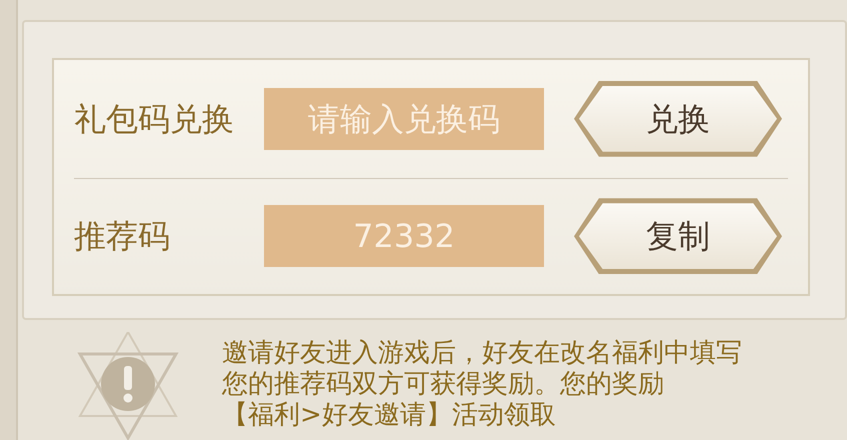  Describe the element at coordinates (128, 386) in the screenshot. I see `warning-icon` at that location.